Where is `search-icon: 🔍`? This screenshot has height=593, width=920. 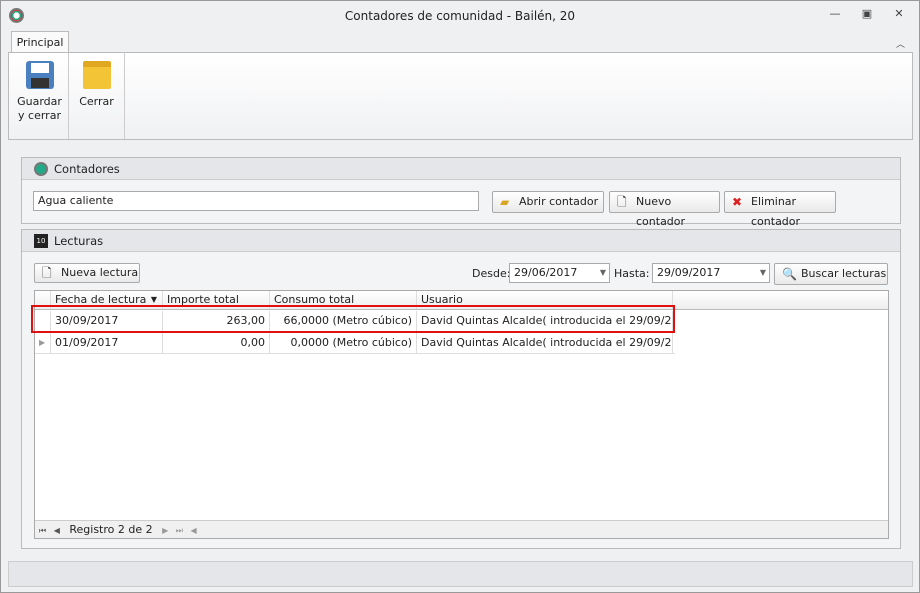 search-icon: 🔍 is located at coordinates (789, 274).